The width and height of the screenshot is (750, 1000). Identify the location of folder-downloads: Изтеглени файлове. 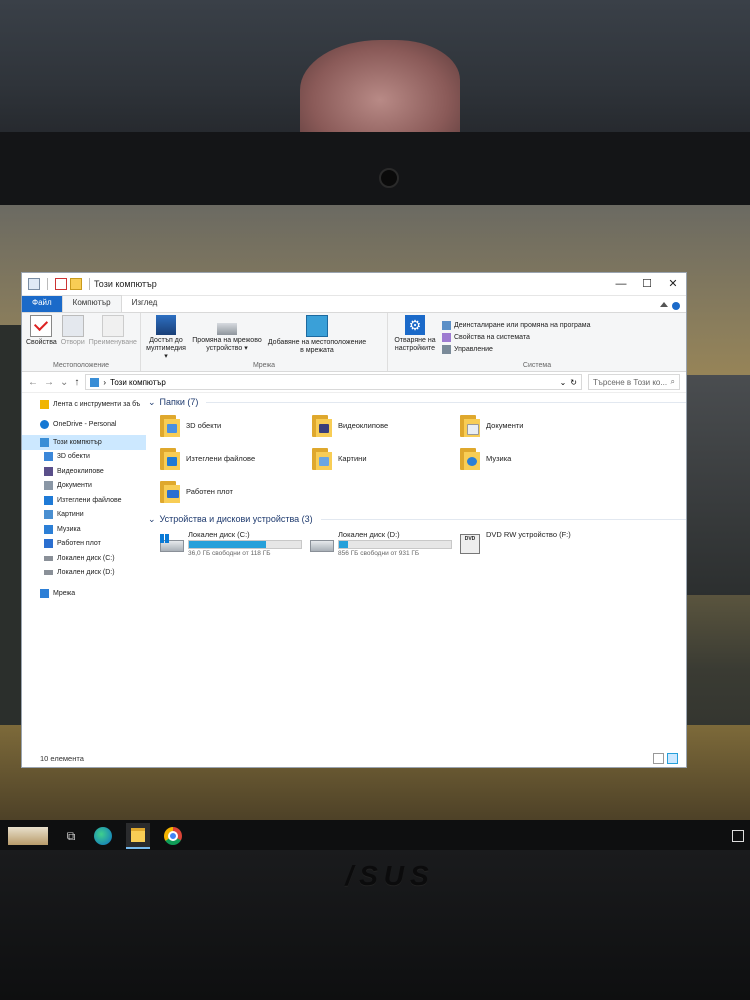
(236, 458).